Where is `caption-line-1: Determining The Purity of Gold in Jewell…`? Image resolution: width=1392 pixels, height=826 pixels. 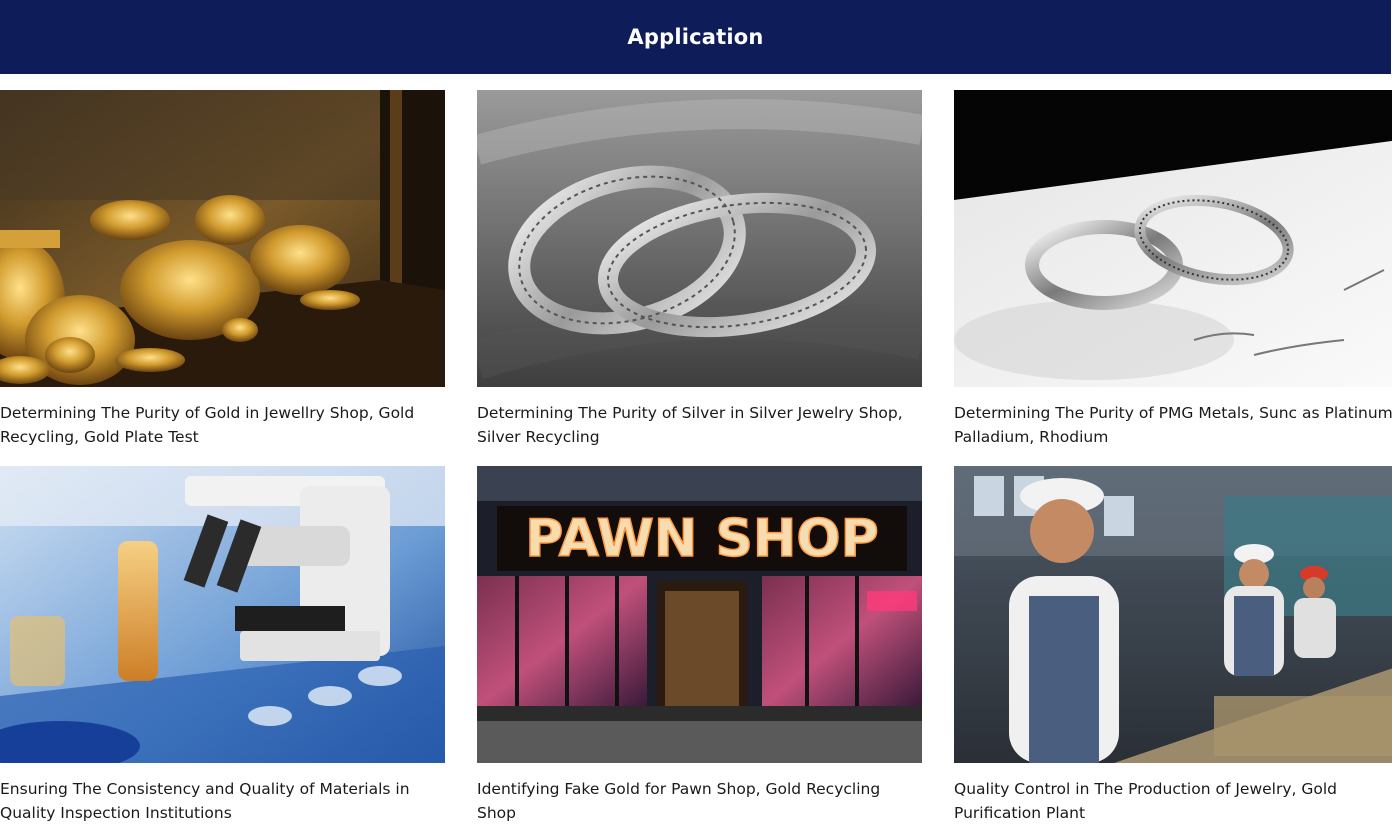 caption-line-1: Determining The Purity of Gold in Jewell… is located at coordinates (207, 413).